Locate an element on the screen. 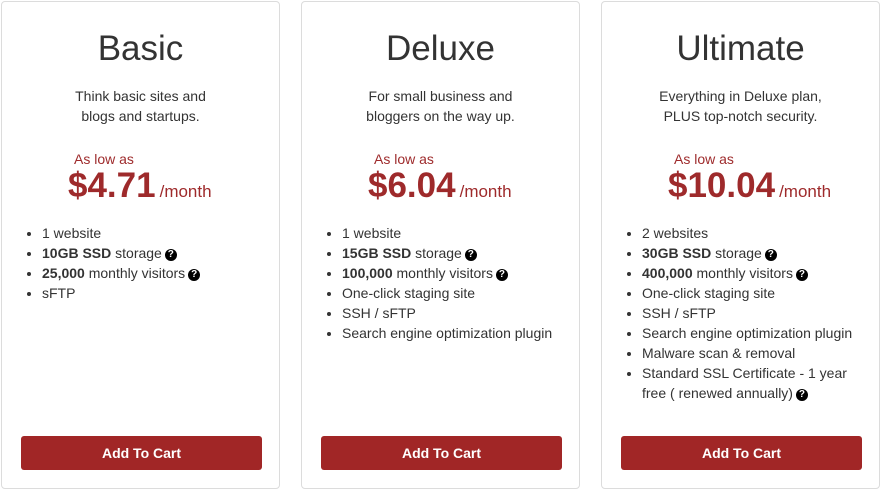  price-amount: $4.71 is located at coordinates (112, 185).